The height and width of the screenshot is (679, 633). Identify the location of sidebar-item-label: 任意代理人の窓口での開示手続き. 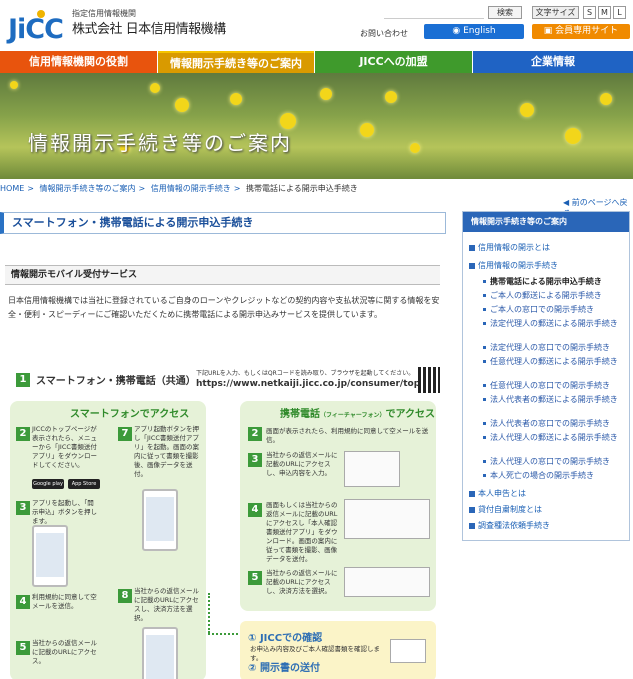
(550, 385).